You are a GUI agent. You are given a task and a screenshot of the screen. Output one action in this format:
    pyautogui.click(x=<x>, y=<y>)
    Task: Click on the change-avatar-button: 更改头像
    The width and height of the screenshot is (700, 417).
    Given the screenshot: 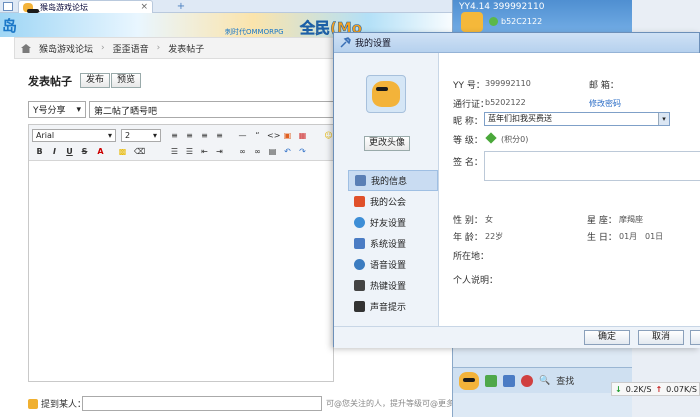 What is the action you would take?
    pyautogui.click(x=387, y=143)
    